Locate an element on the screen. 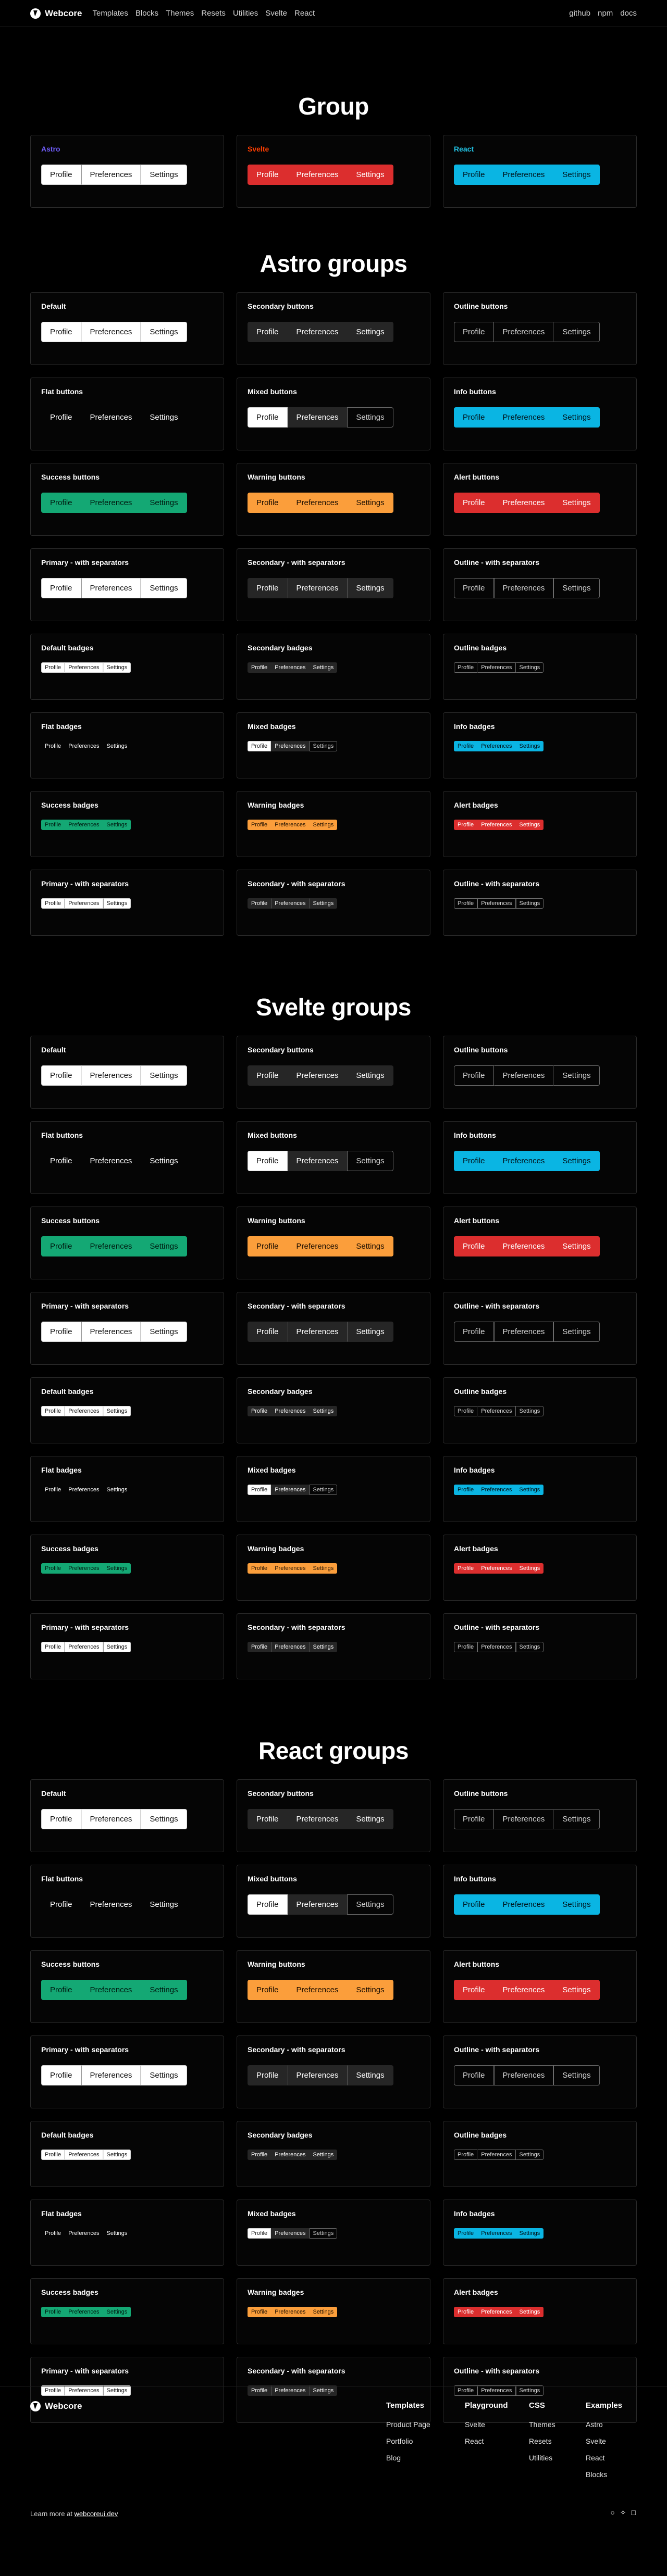 This screenshot has height=2576, width=667. footer-link-product-page: Product Page is located at coordinates (425, 2424).